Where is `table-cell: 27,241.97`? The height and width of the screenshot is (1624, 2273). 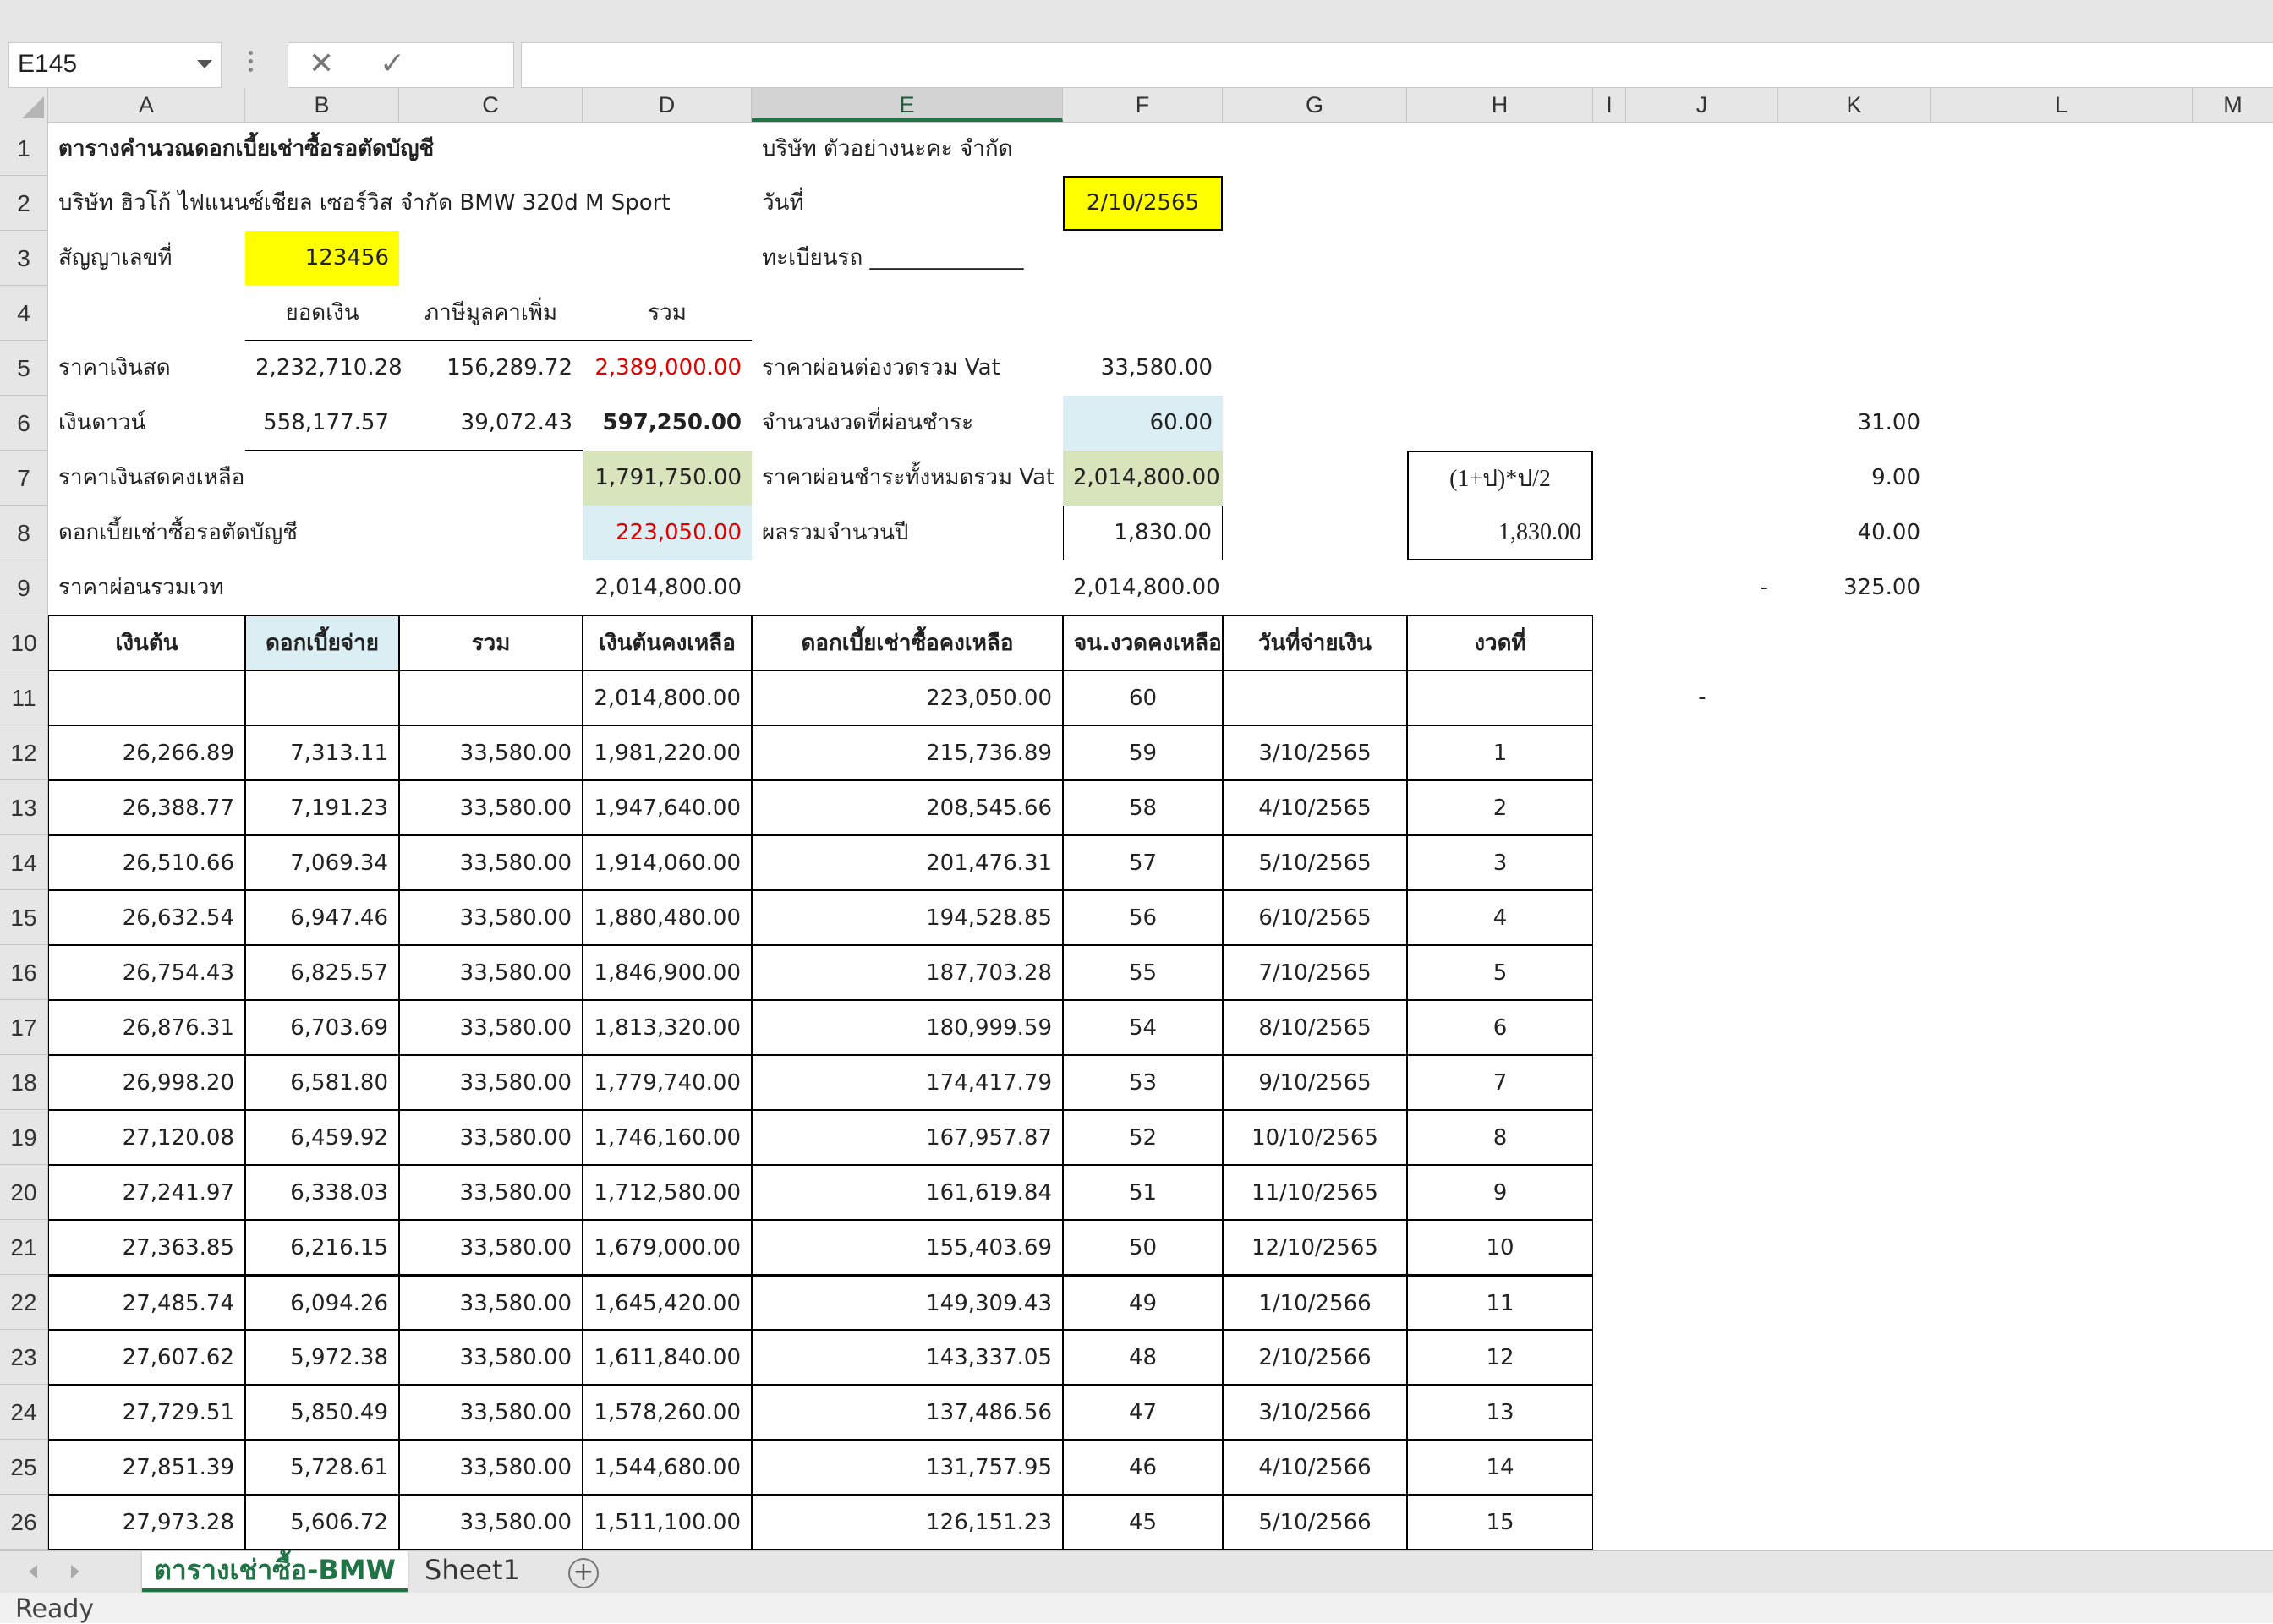 table-cell: 27,241.97 is located at coordinates (147, 1192).